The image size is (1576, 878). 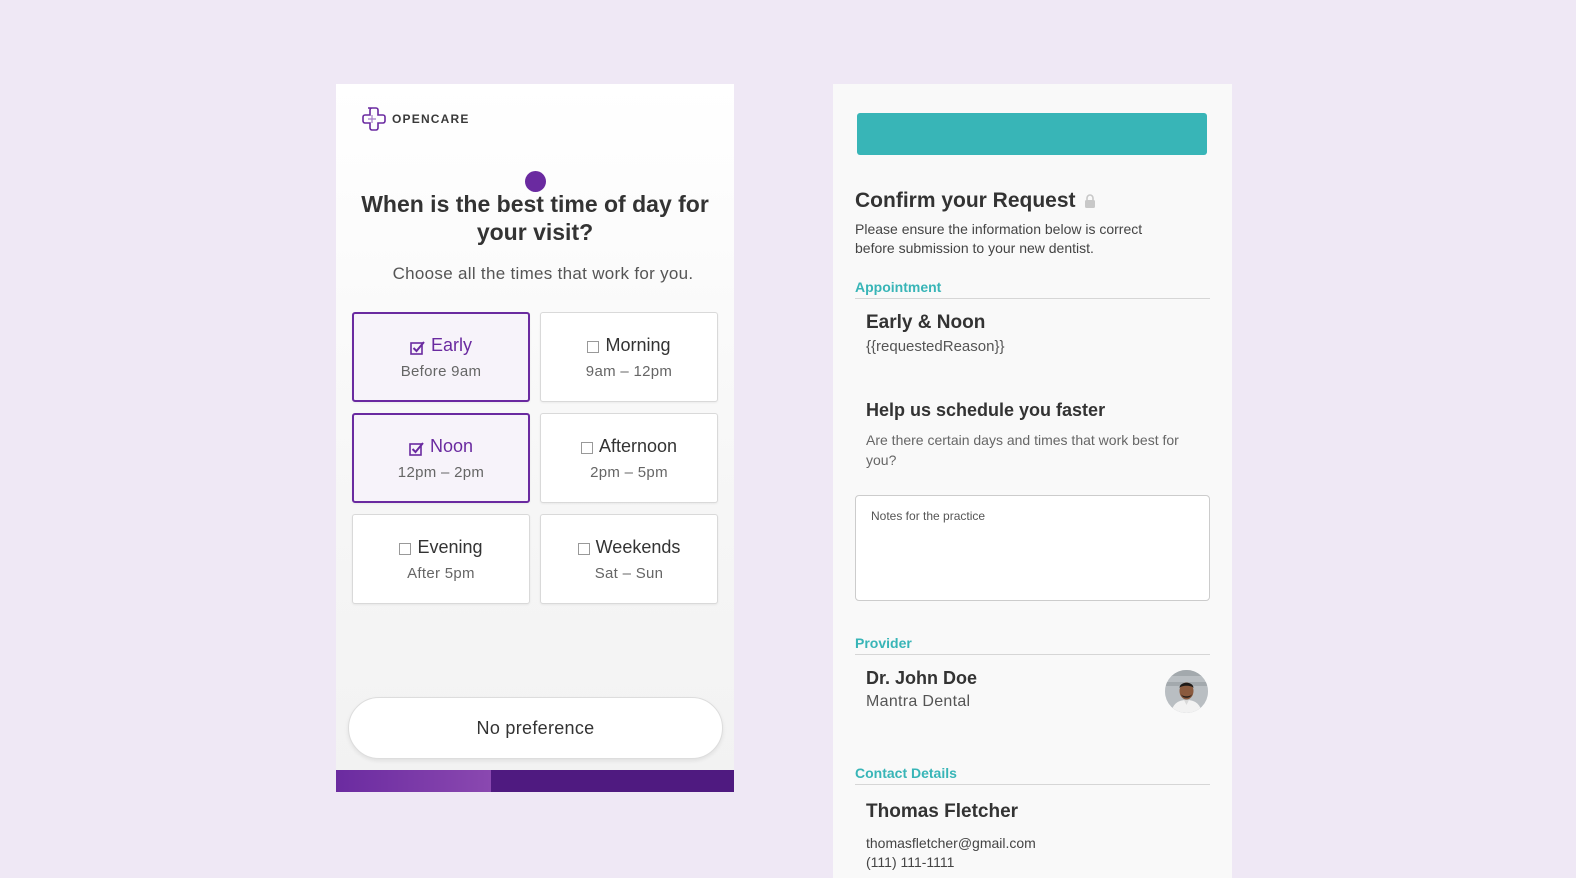 What do you see at coordinates (629, 559) in the screenshot?
I see `option-weekends: Weekends Sat – Sun` at bounding box center [629, 559].